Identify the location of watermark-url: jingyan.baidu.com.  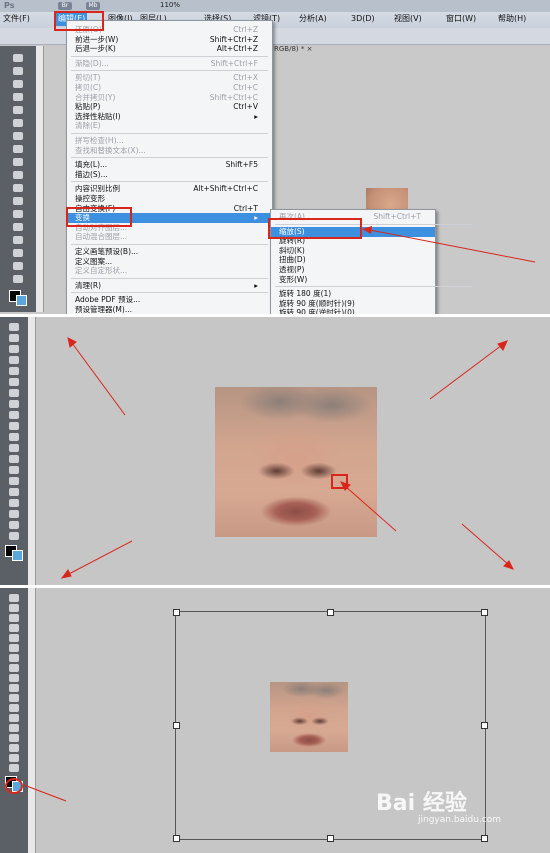
(460, 820).